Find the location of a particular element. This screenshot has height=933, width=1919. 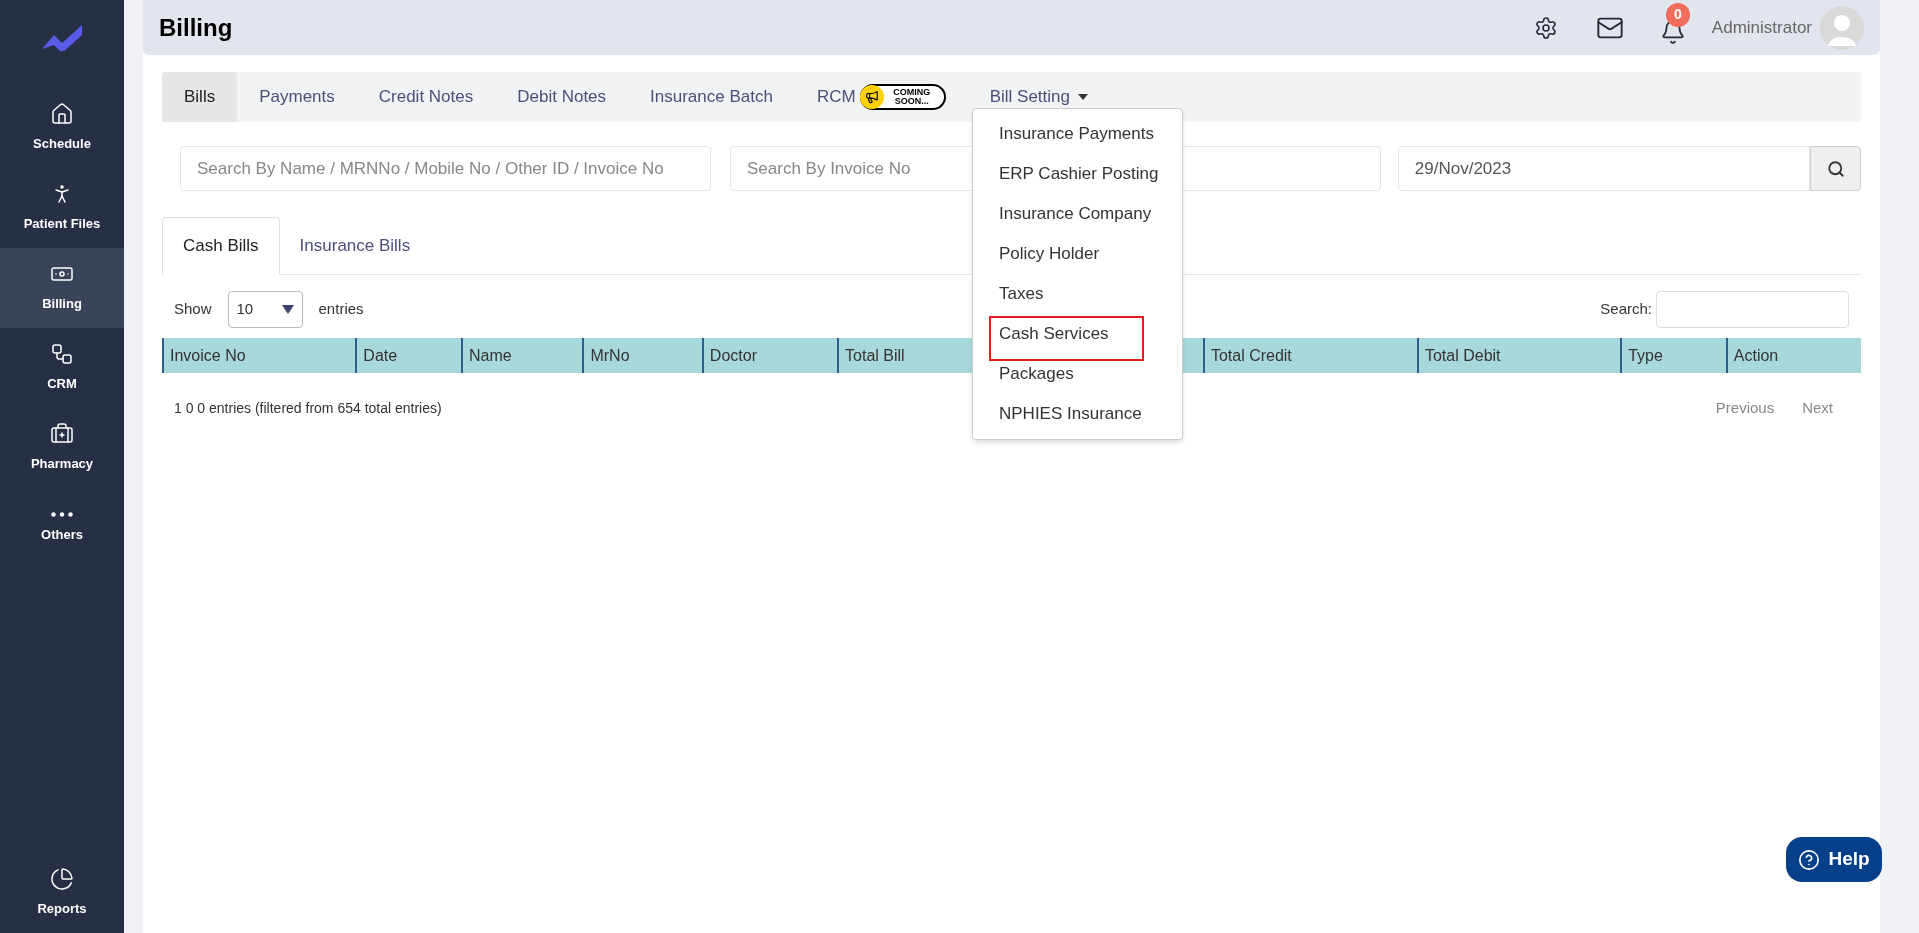

user-name: Administrator is located at coordinates (1761, 27).